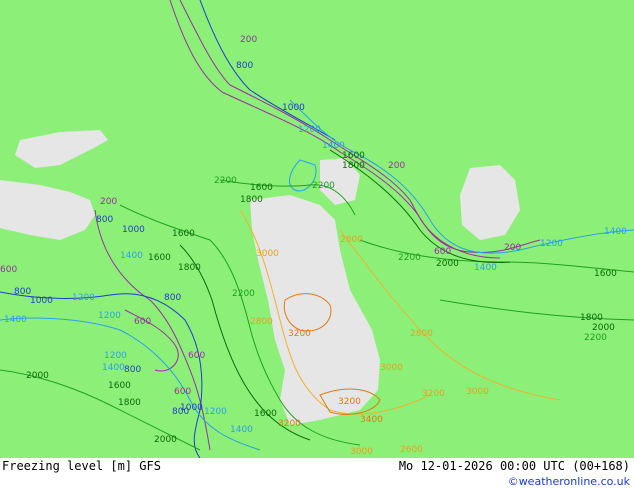  I want to click on contour-label: 3400, so click(371, 420).